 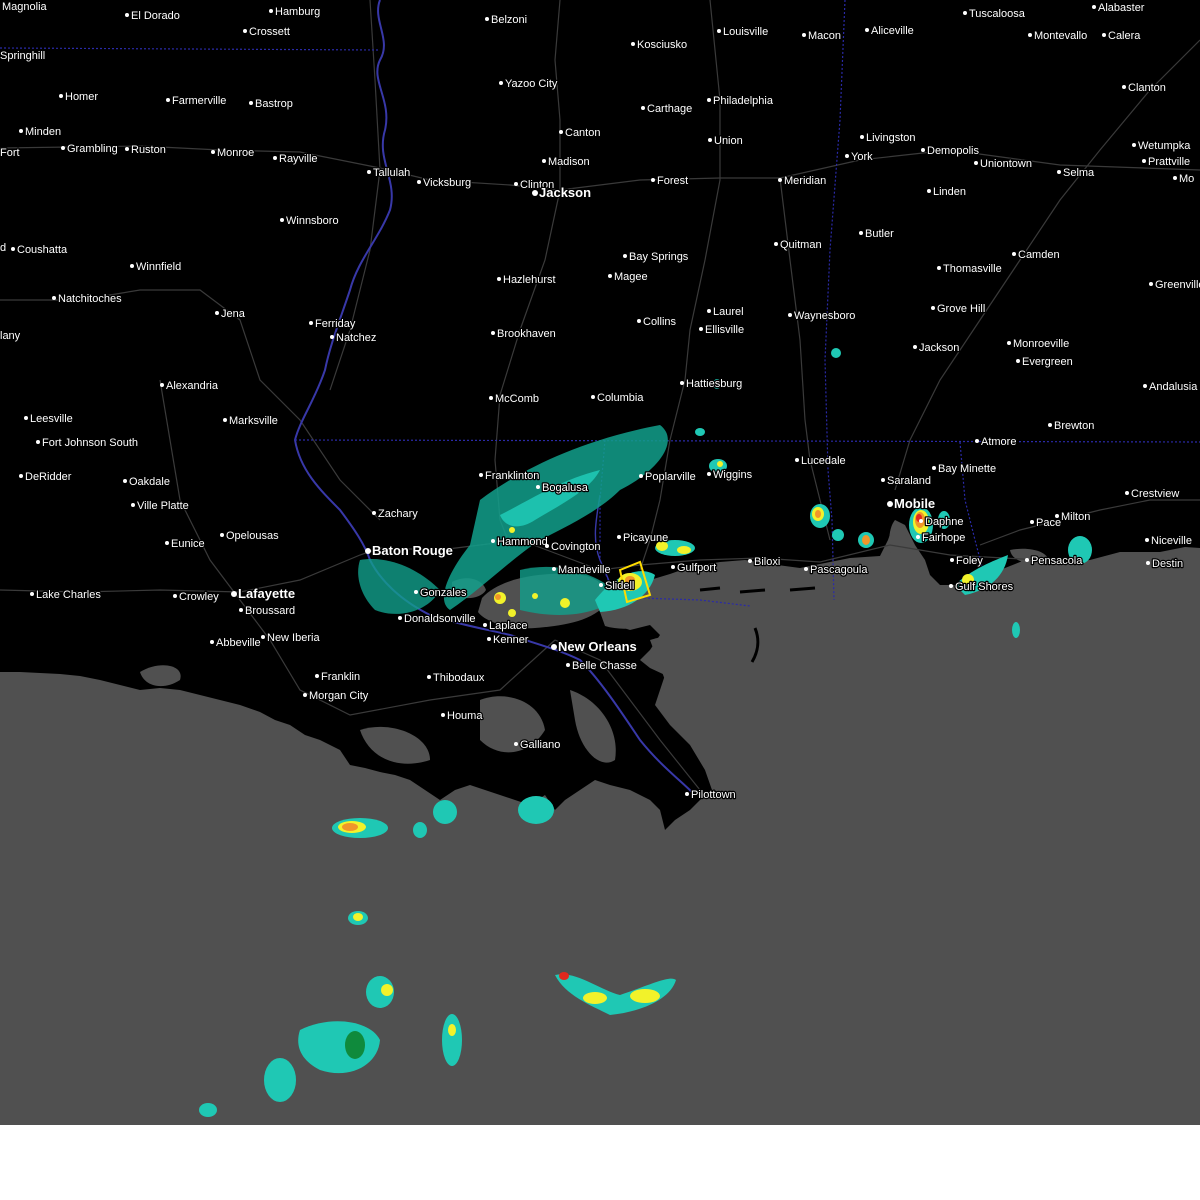 I want to click on city-label: Evergreen, so click(x=1047, y=362).